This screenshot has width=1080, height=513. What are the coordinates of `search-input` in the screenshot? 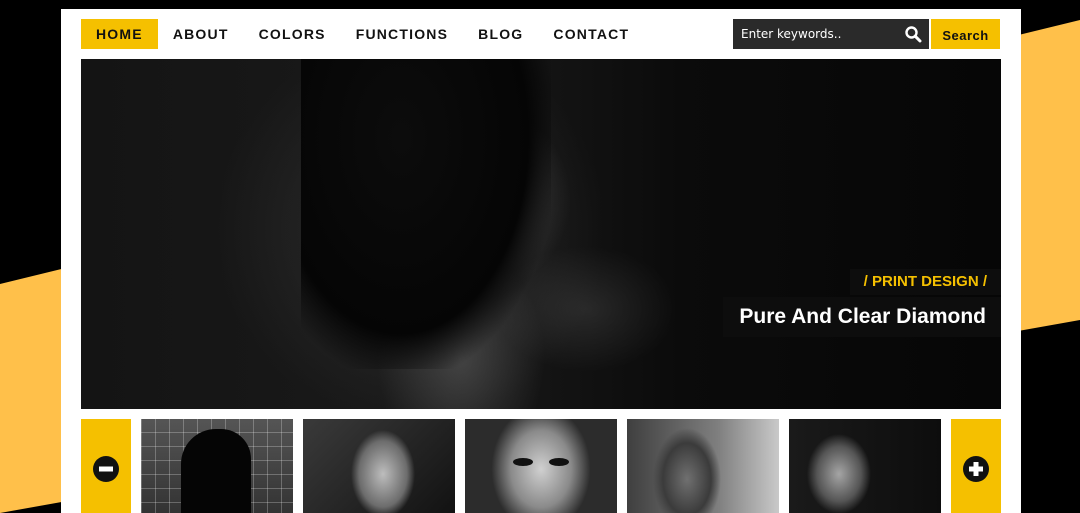 It's located at (813, 34).